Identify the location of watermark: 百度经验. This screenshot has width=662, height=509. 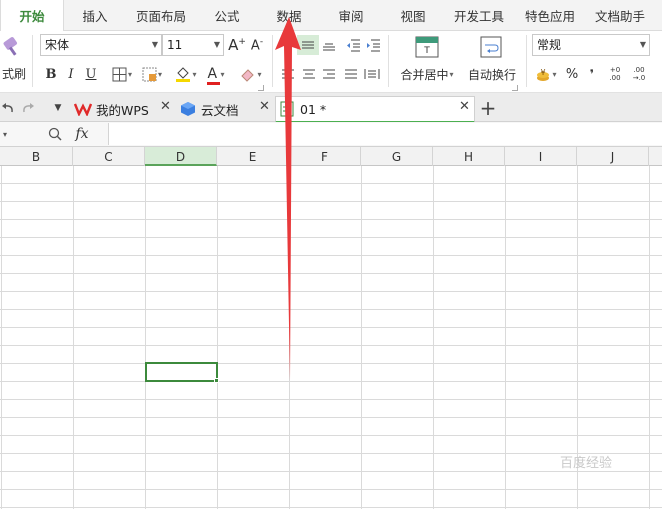
(586, 463).